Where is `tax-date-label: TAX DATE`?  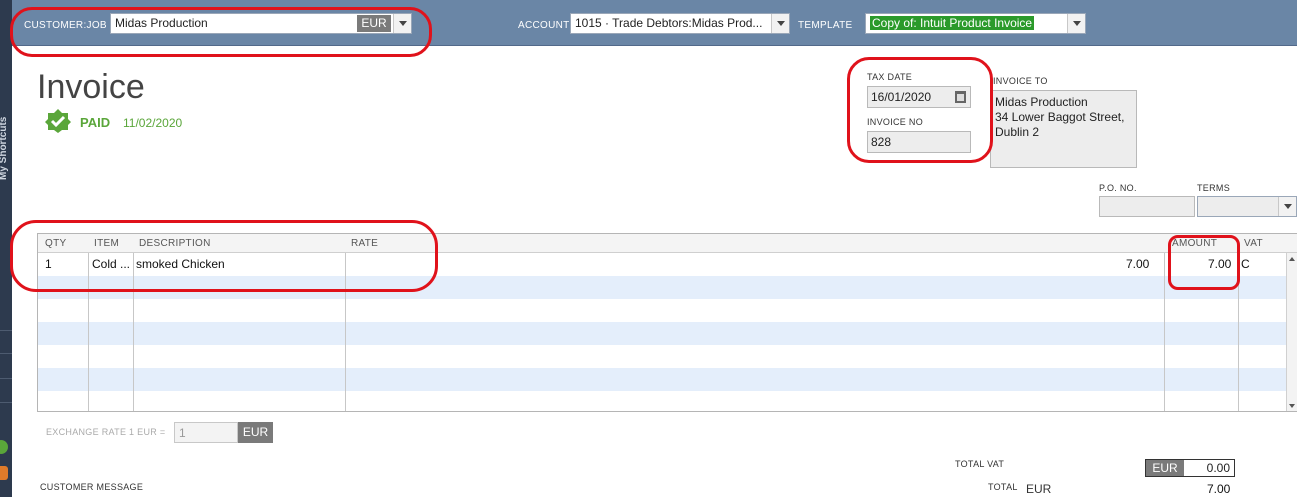
tax-date-label: TAX DATE is located at coordinates (890, 77).